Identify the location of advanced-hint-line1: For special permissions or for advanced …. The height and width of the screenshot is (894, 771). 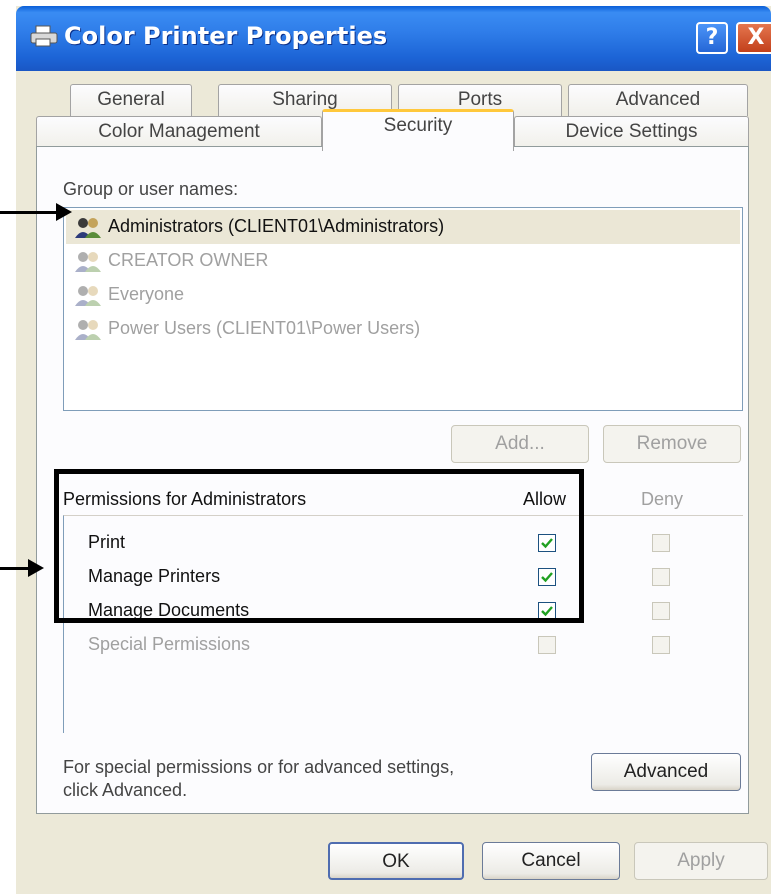
(259, 767).